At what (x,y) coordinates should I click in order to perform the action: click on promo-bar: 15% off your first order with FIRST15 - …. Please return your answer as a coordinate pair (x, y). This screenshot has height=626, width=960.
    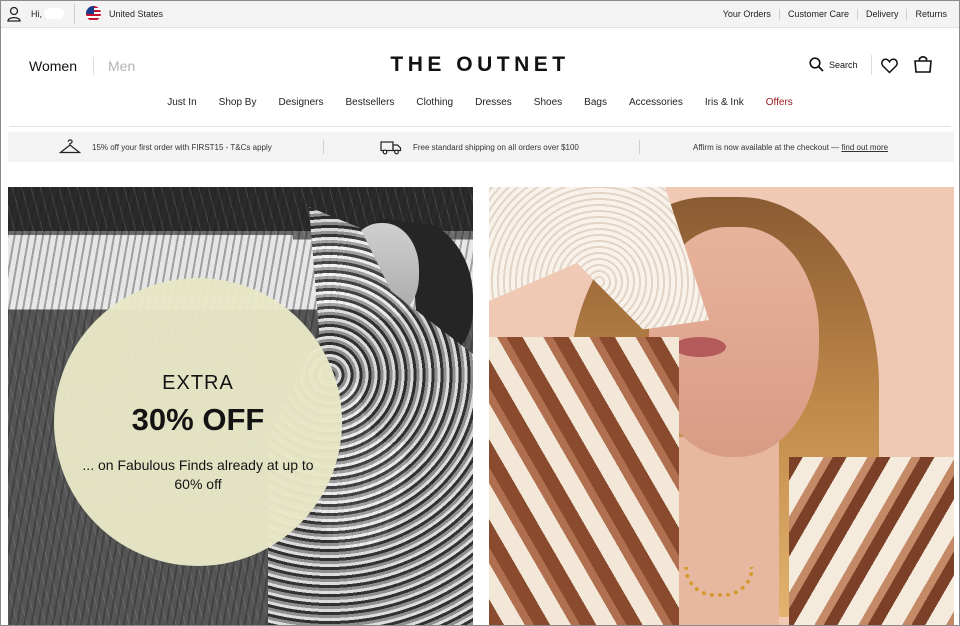
    Looking at the image, I should click on (481, 147).